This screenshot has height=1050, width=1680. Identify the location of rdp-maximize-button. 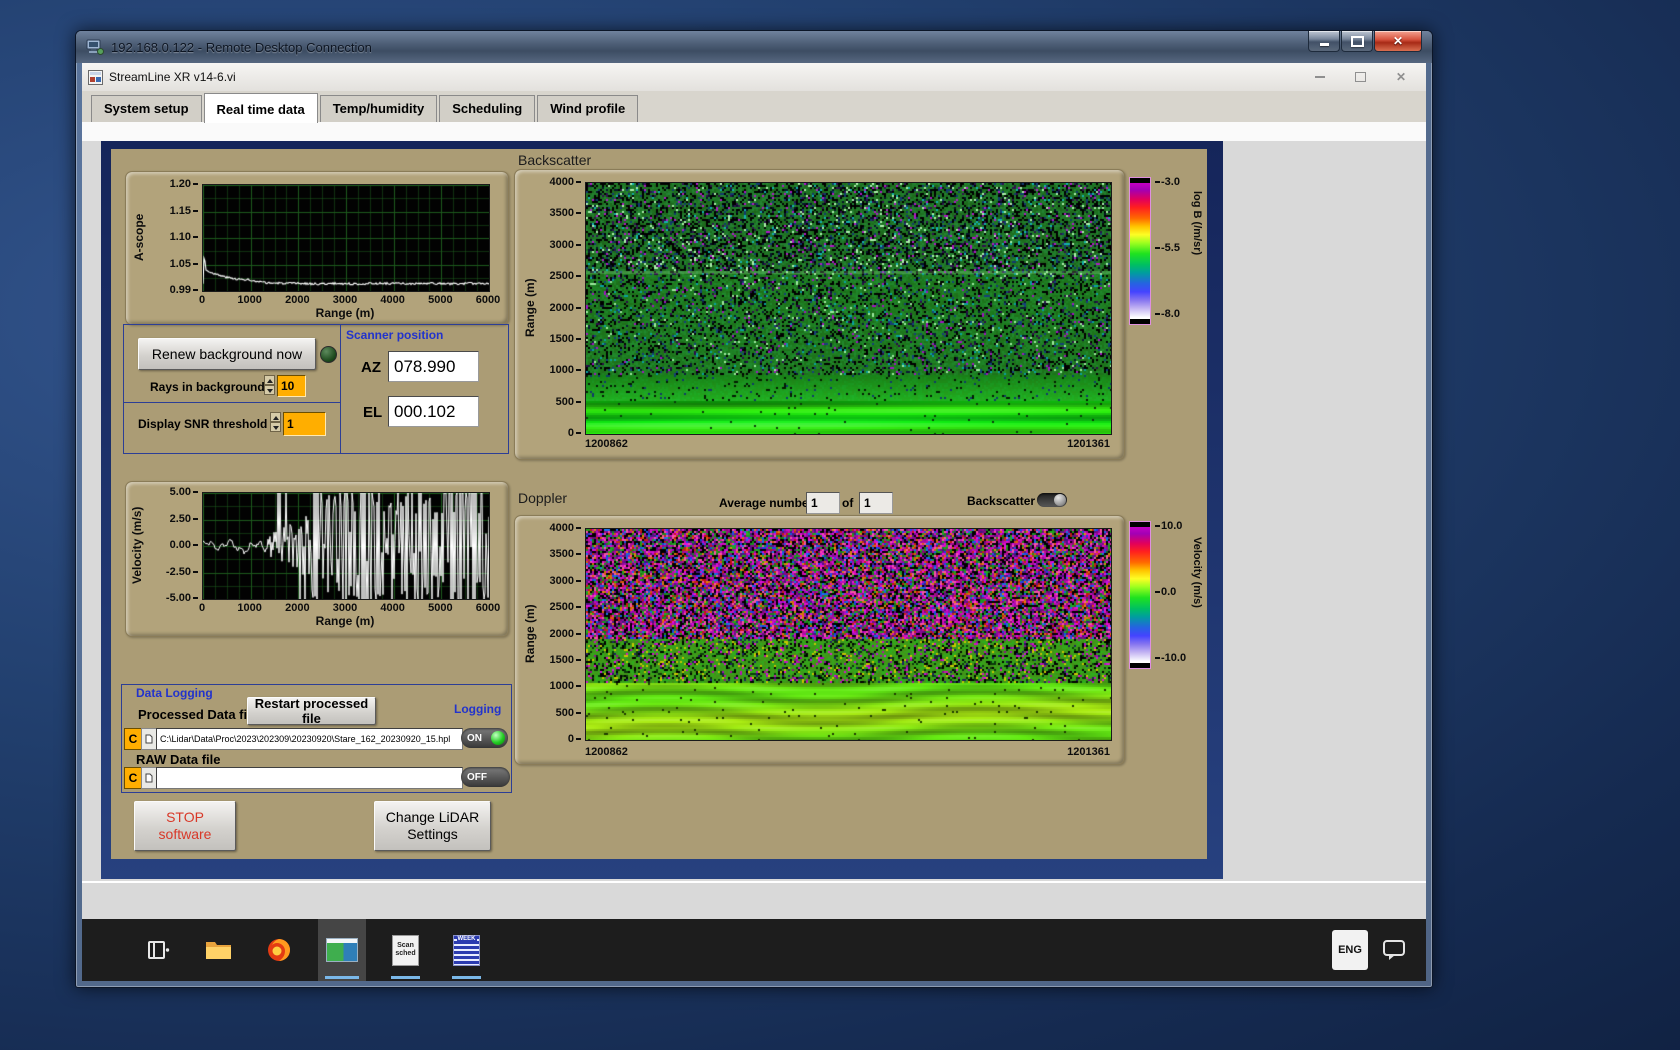
(1357, 41).